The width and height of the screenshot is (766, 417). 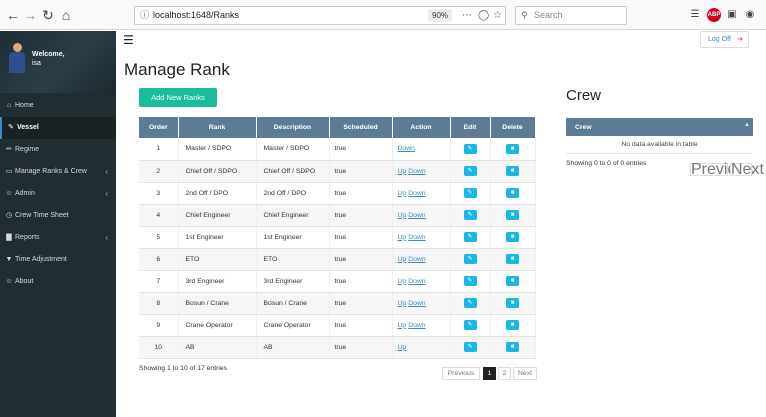 I want to click on reload-icon: ↻, so click(x=48, y=15).